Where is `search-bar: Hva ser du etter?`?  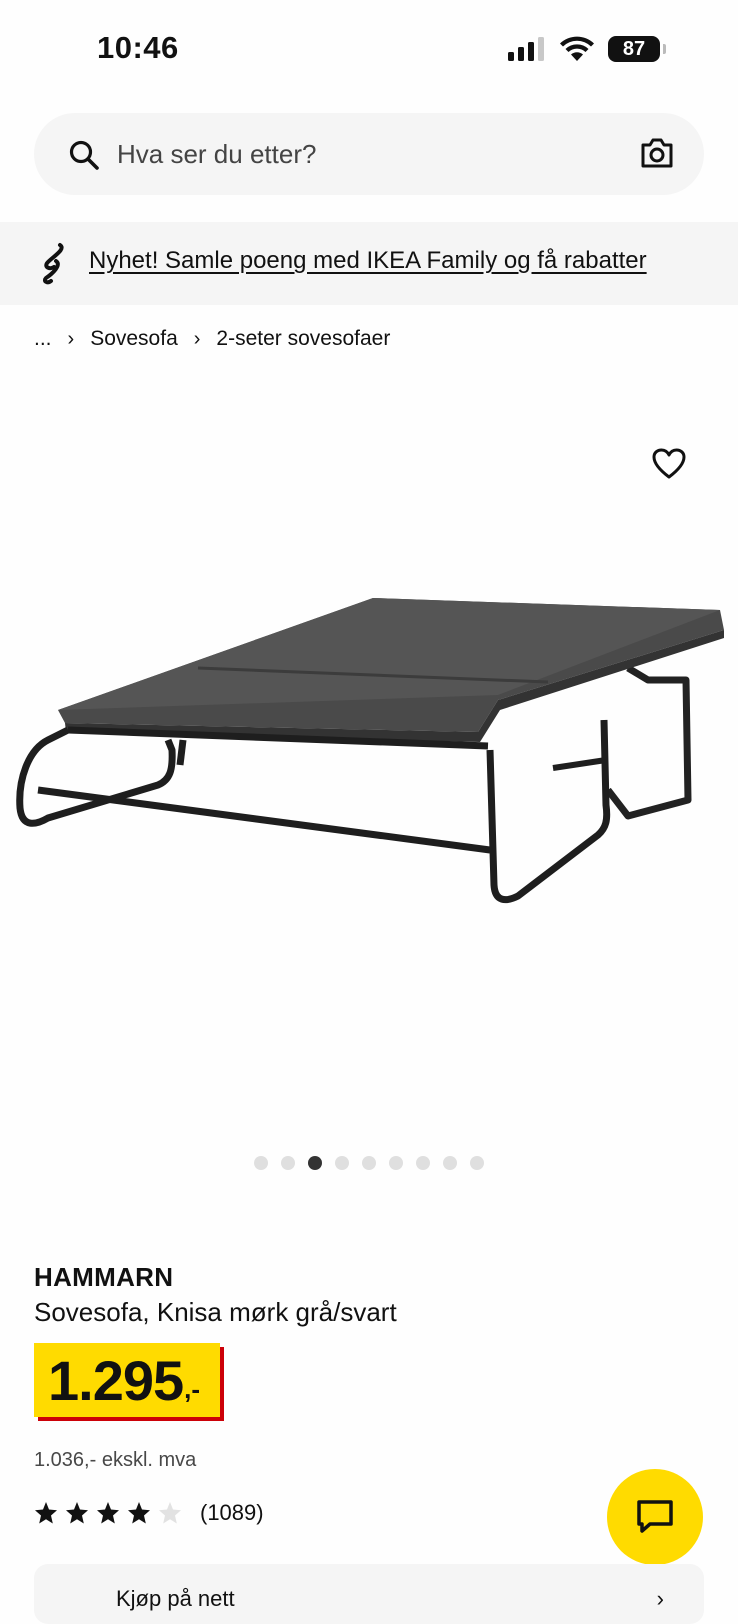
search-bar: Hva ser du etter? is located at coordinates (369, 154).